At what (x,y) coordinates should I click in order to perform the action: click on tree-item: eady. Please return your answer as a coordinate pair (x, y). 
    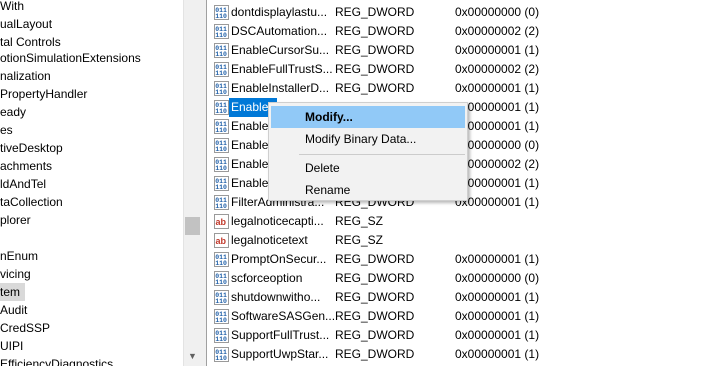
    Looking at the image, I should click on (91, 112).